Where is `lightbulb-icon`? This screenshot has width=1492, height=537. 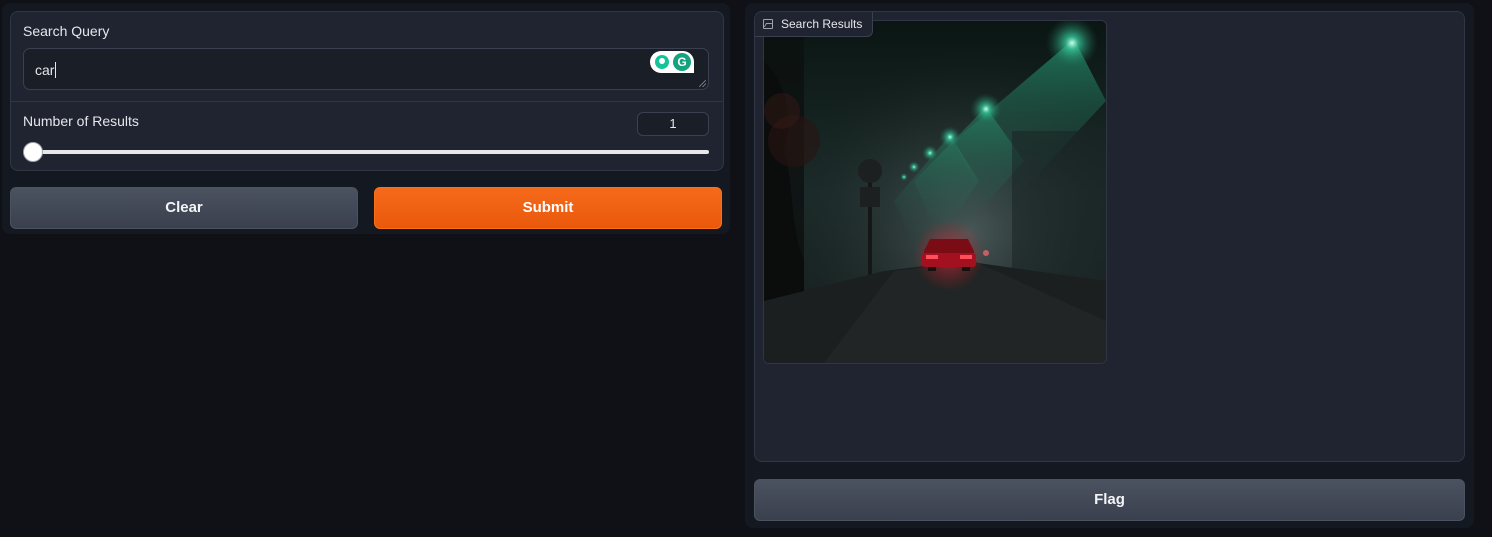 lightbulb-icon is located at coordinates (662, 62).